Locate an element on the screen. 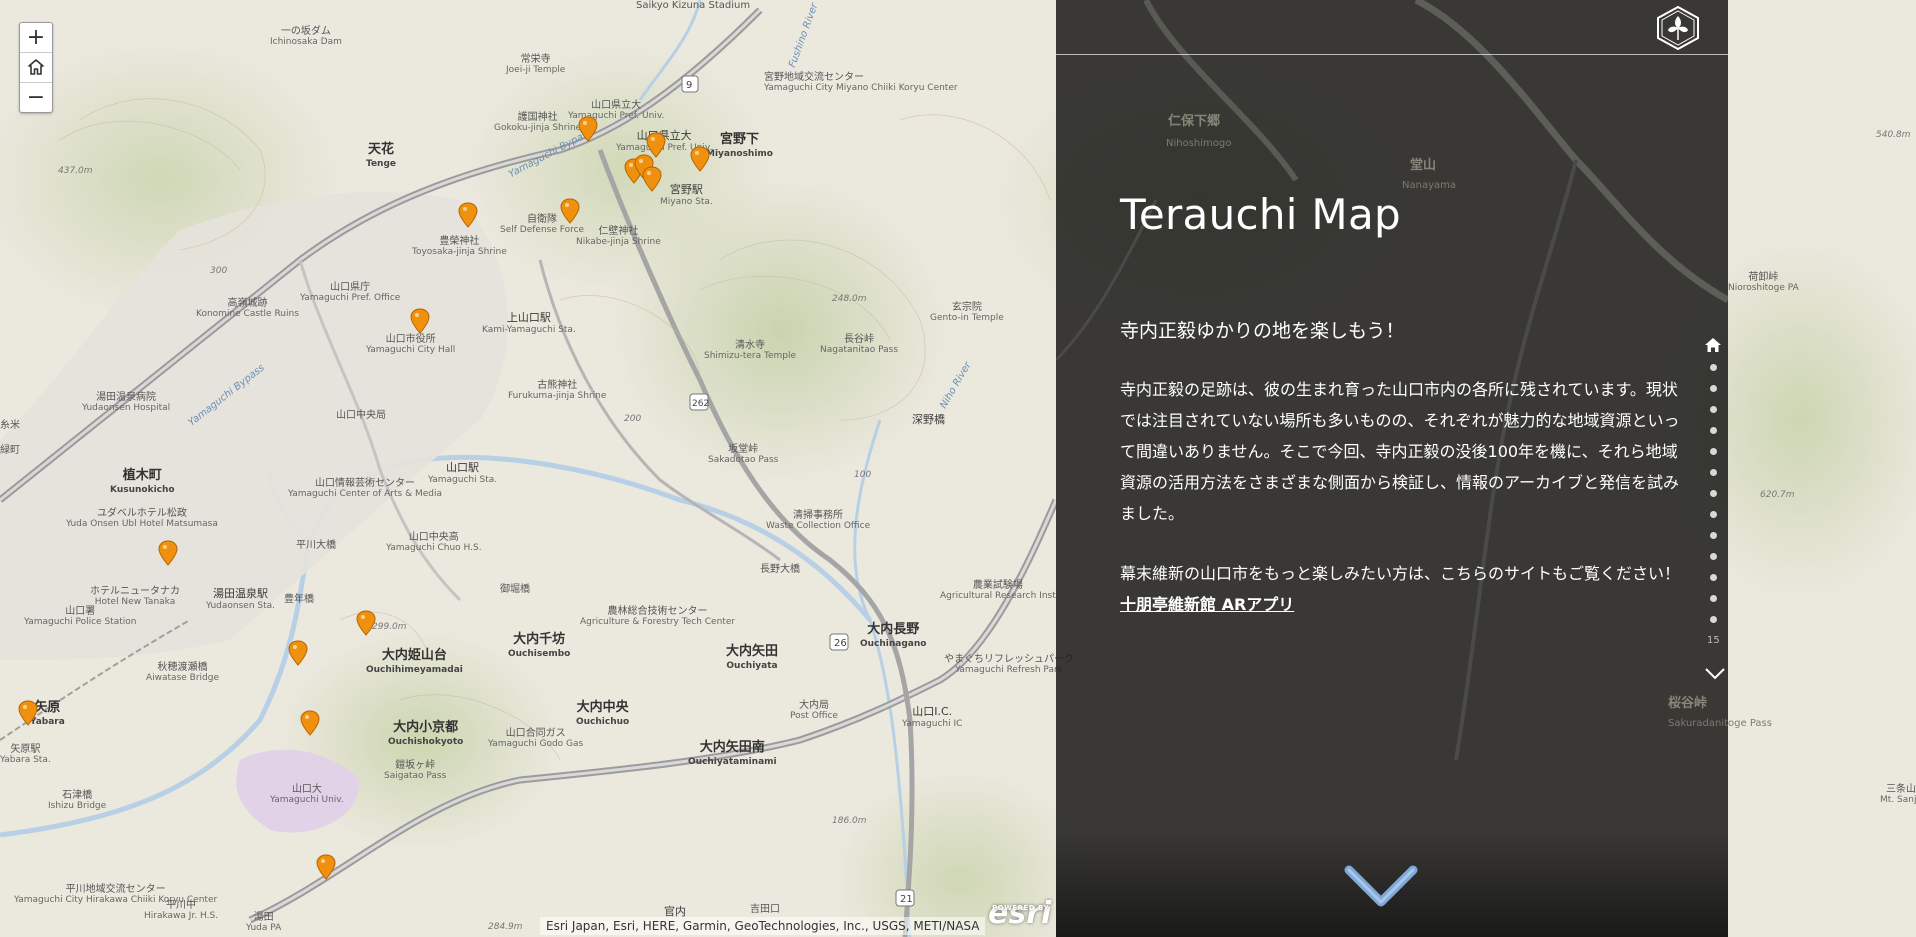 The height and width of the screenshot is (937, 1916). map-label: 植木町 Kusunokicho is located at coordinates (142, 481).